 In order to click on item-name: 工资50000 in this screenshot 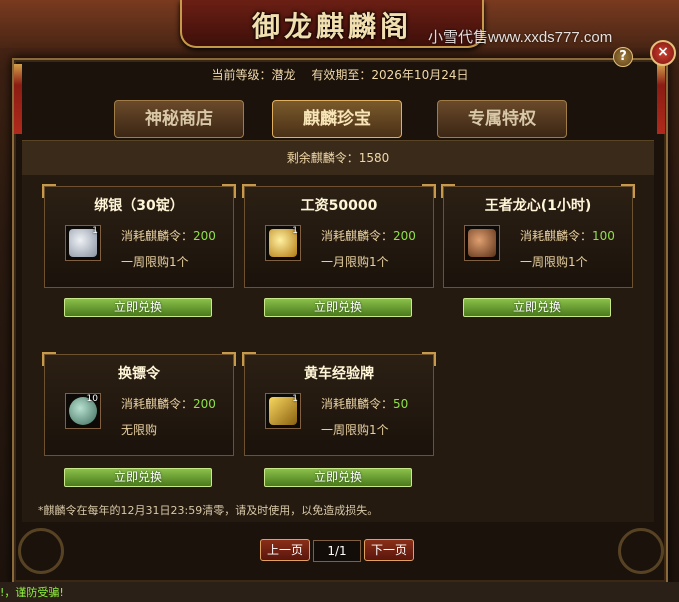, I will do `click(339, 206)`.